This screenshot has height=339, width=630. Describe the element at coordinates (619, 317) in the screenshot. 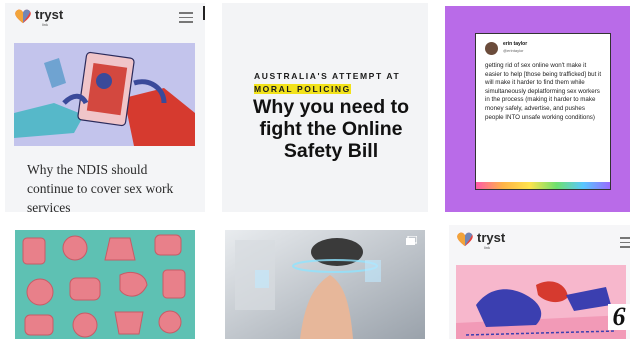

I see `page-number-badge: 6` at that location.